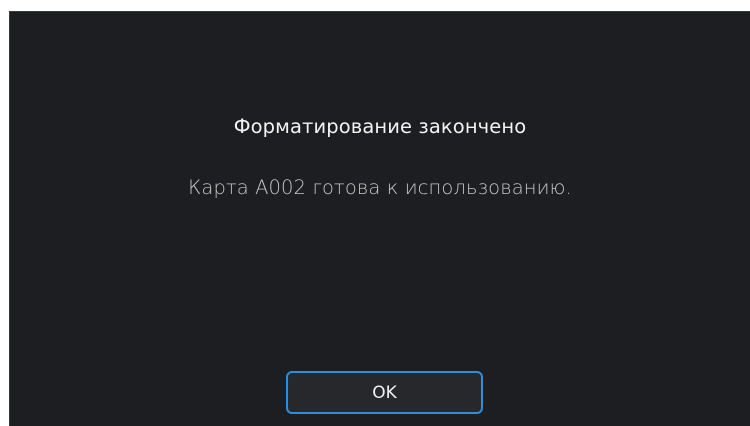 This screenshot has width=750, height=426. What do you see at coordinates (380, 187) in the screenshot?
I see `dialog-message: Карта A002 готова к использованию.` at bounding box center [380, 187].